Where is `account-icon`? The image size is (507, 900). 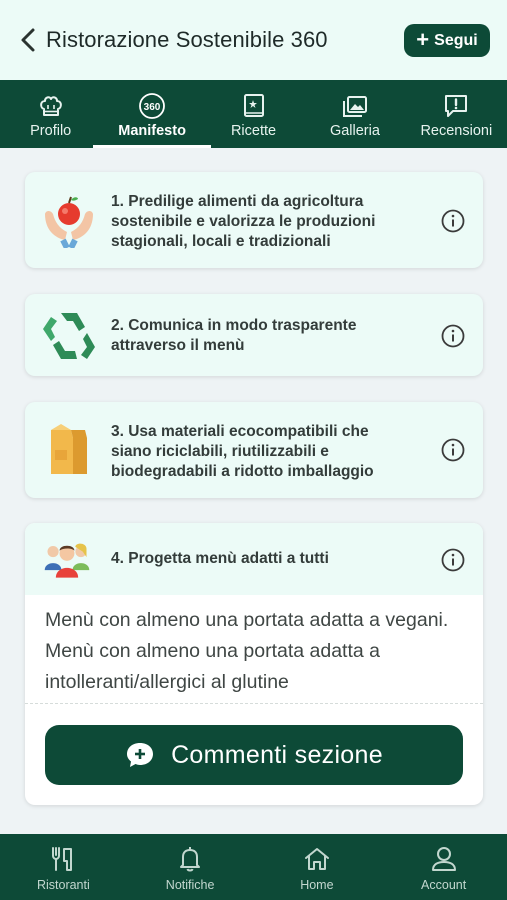 account-icon is located at coordinates (443, 859).